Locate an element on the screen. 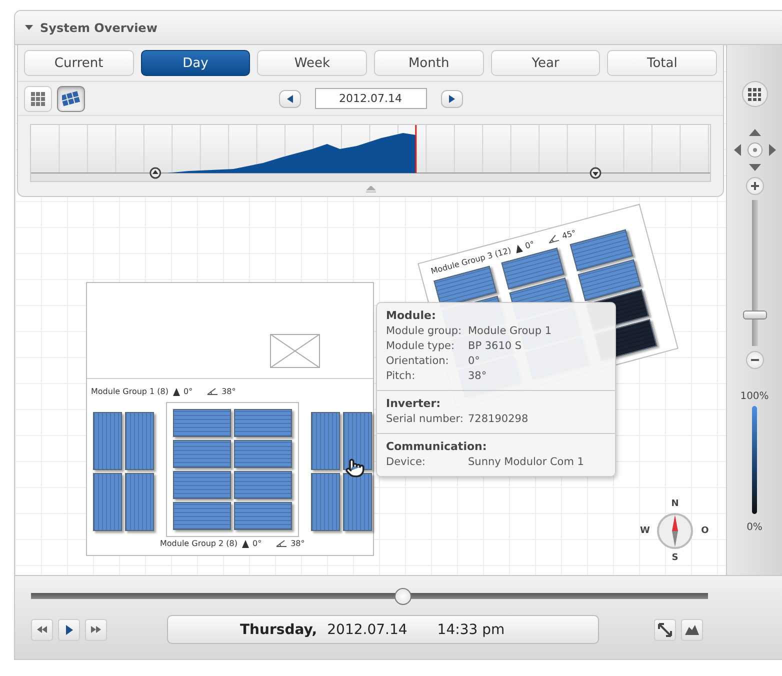 This screenshot has height=676, width=782. module-group-label: Module Group 3 (12) is located at coordinates (471, 261).